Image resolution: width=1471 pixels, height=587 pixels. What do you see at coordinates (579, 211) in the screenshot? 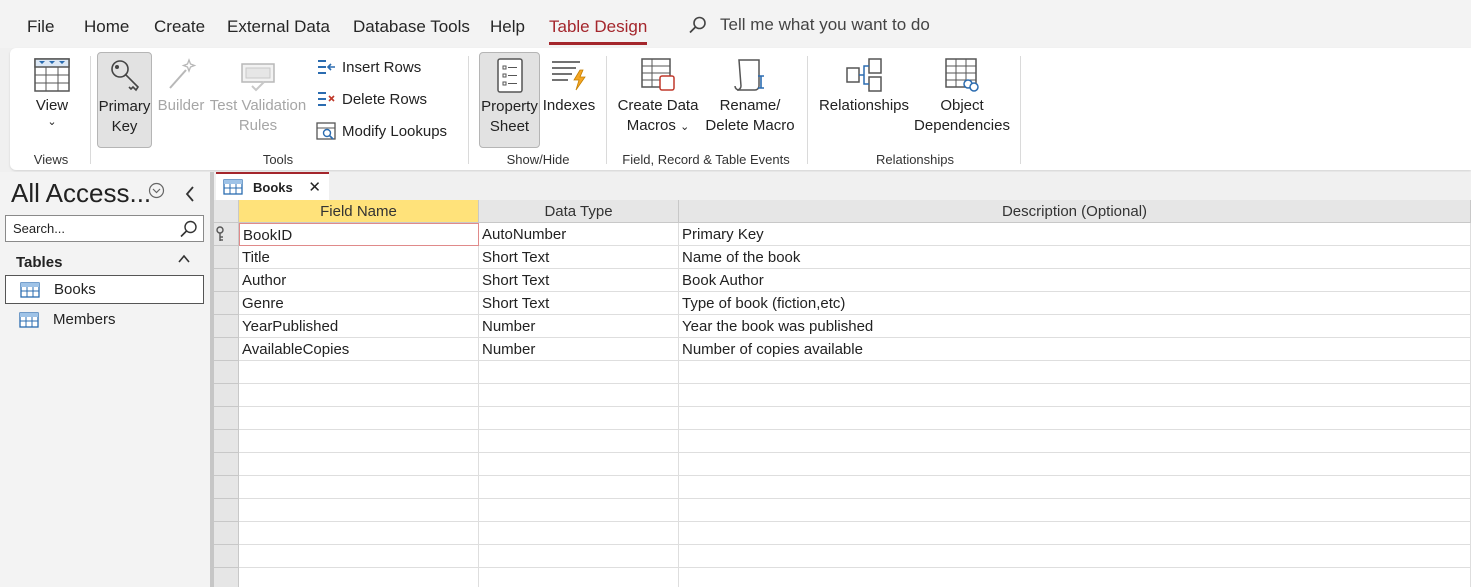
I see `column-header-data-type: Data Type` at bounding box center [579, 211].